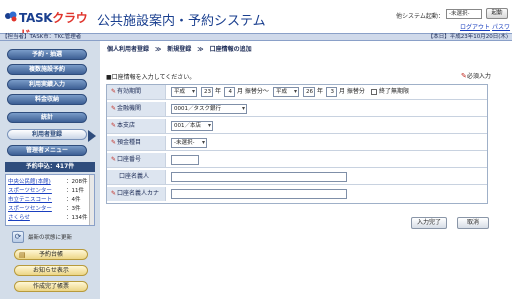 The height and width of the screenshot is (299, 512). Describe the element at coordinates (286, 92) in the screenshot. I see `era-to-select: 平成` at that location.